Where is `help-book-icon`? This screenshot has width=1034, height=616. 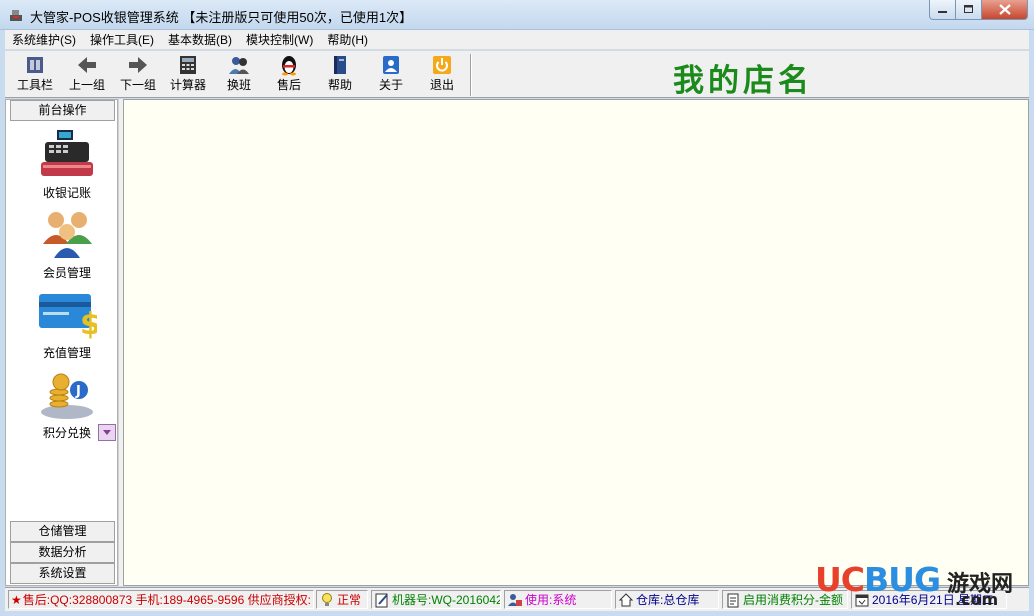
help-book-icon is located at coordinates (340, 65).